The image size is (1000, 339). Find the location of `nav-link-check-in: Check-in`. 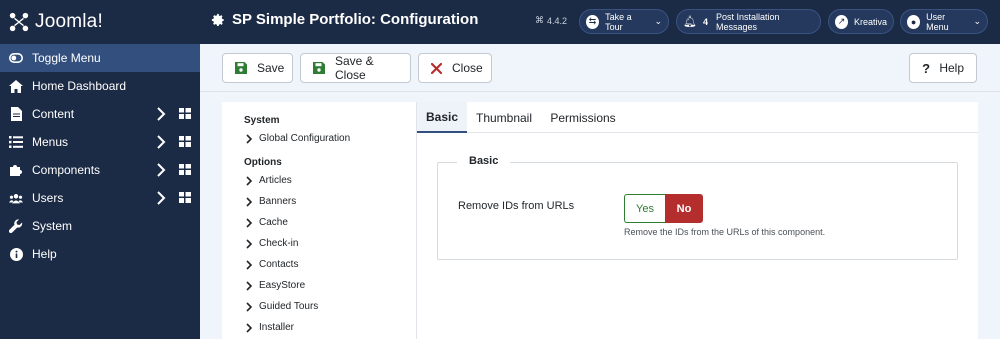

nav-link-check-in: Check-in is located at coordinates (271, 243).